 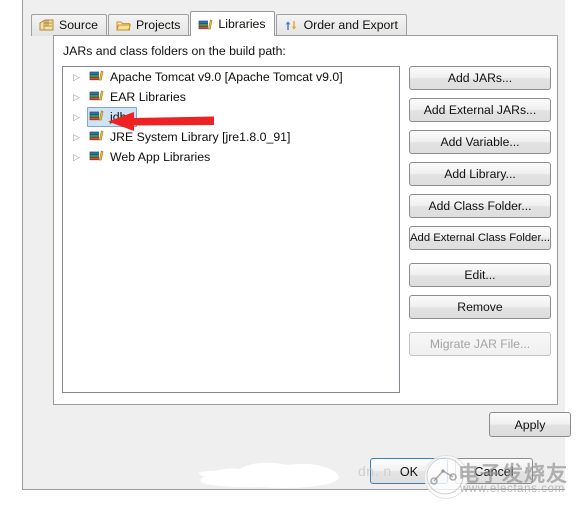 I want to click on tree-item-content: jdbc, so click(x=112, y=117).